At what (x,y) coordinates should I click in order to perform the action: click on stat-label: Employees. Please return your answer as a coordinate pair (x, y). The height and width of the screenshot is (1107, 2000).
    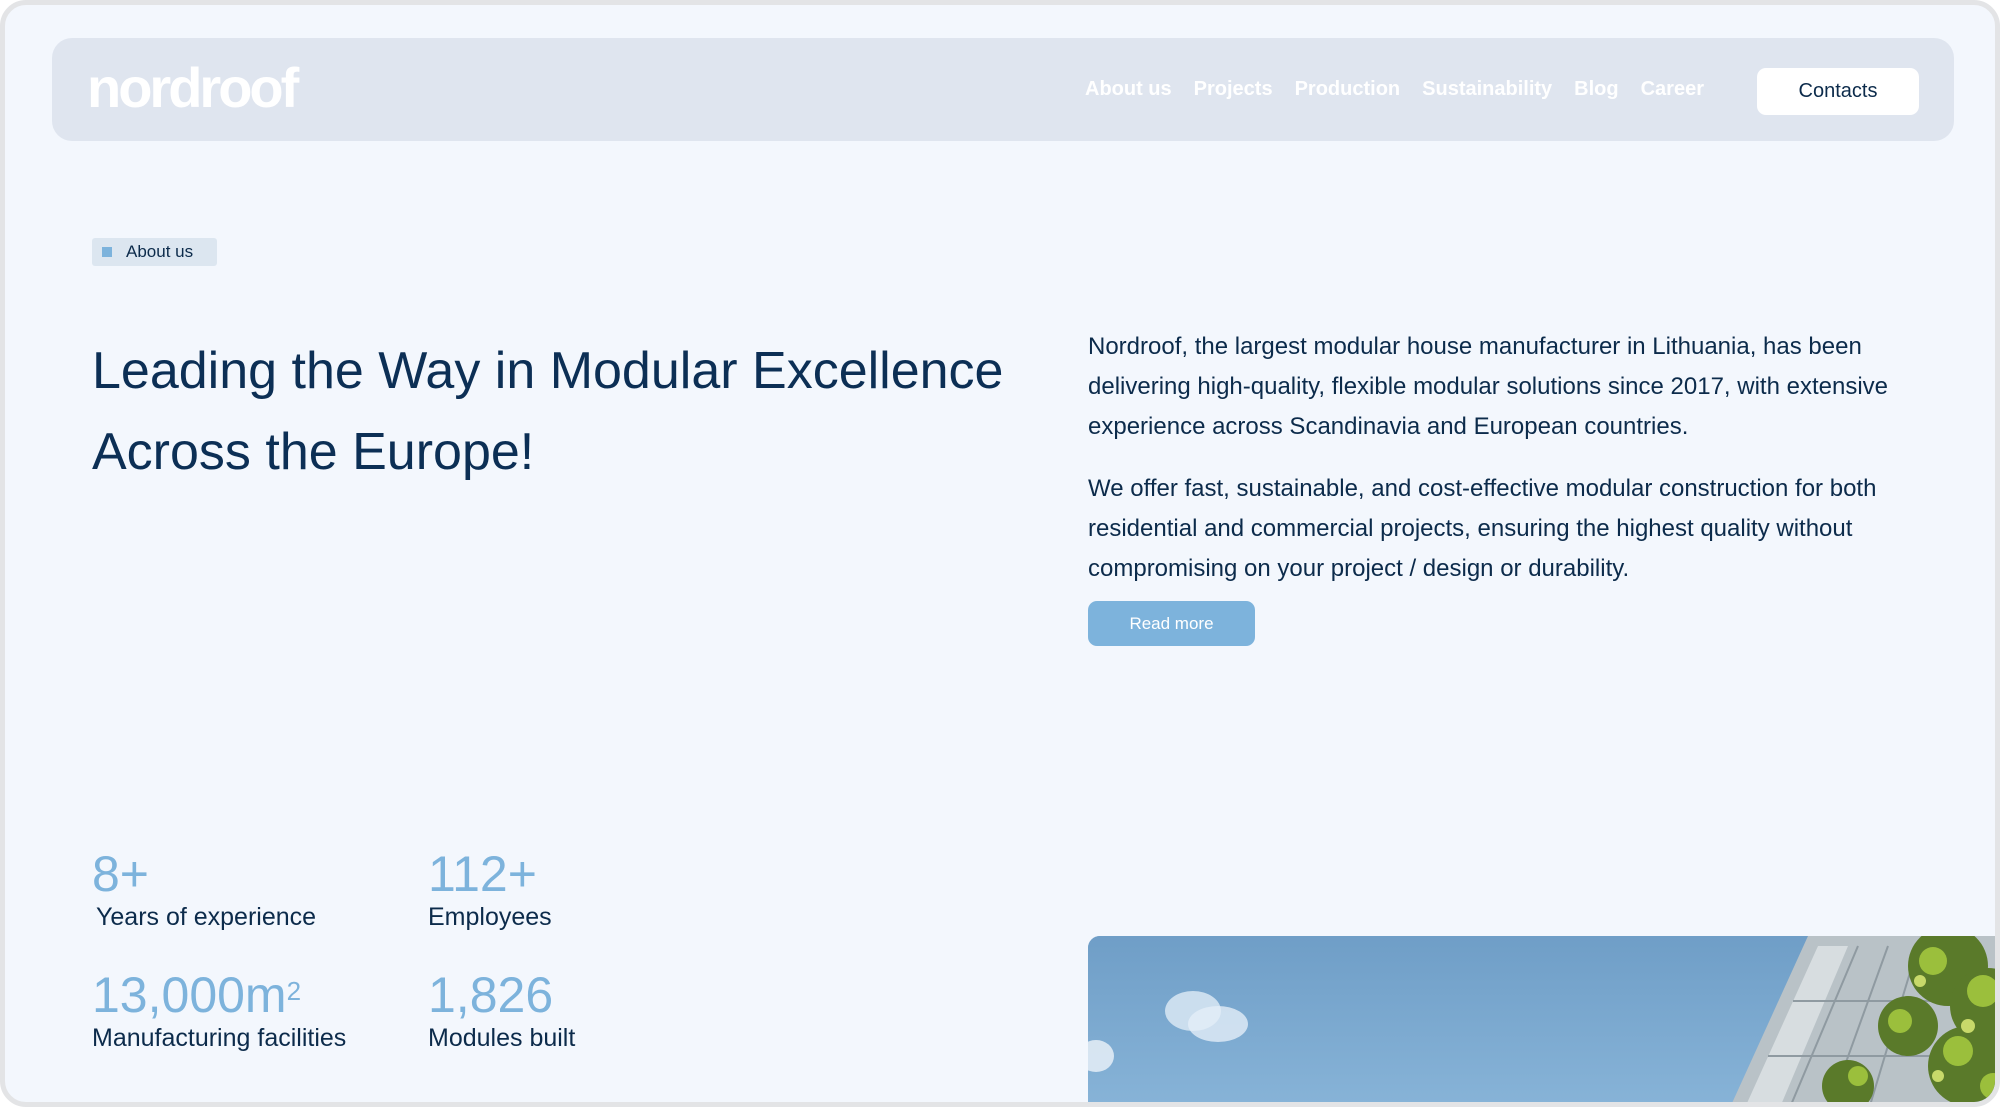
    Looking at the image, I should click on (490, 917).